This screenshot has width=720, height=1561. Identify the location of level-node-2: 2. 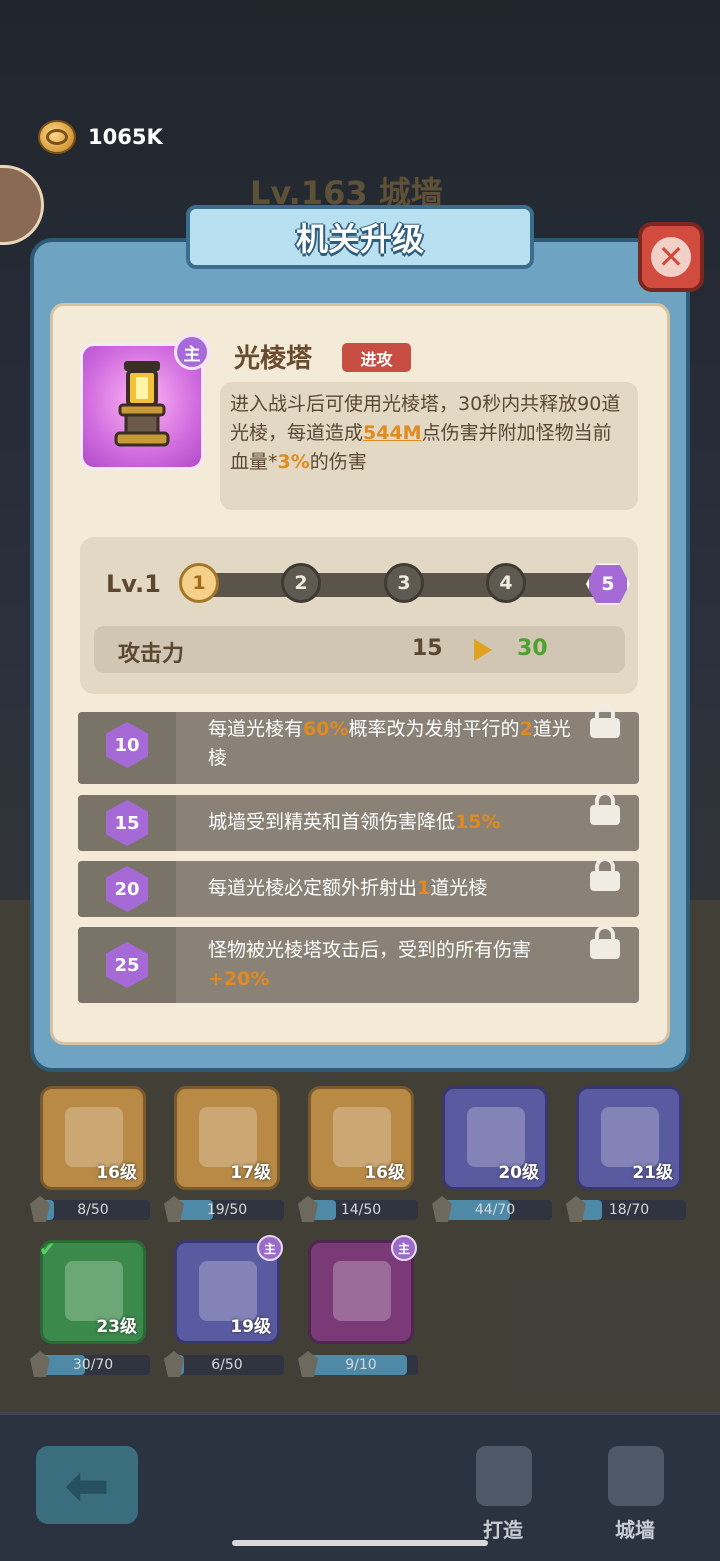
(301, 583).